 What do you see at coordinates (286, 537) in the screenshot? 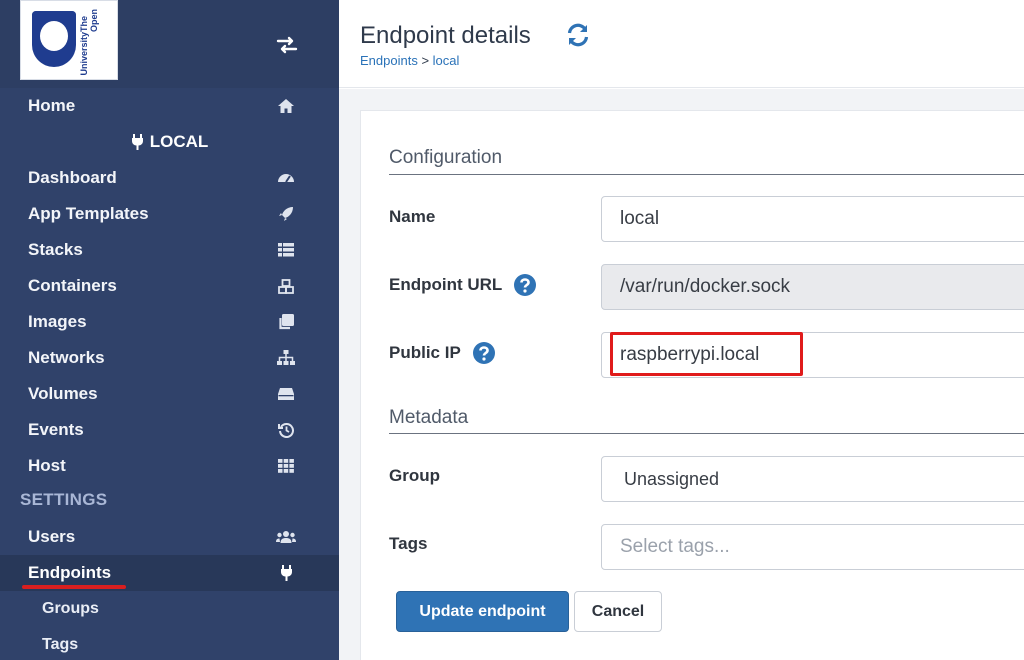
I see `users-icon` at bounding box center [286, 537].